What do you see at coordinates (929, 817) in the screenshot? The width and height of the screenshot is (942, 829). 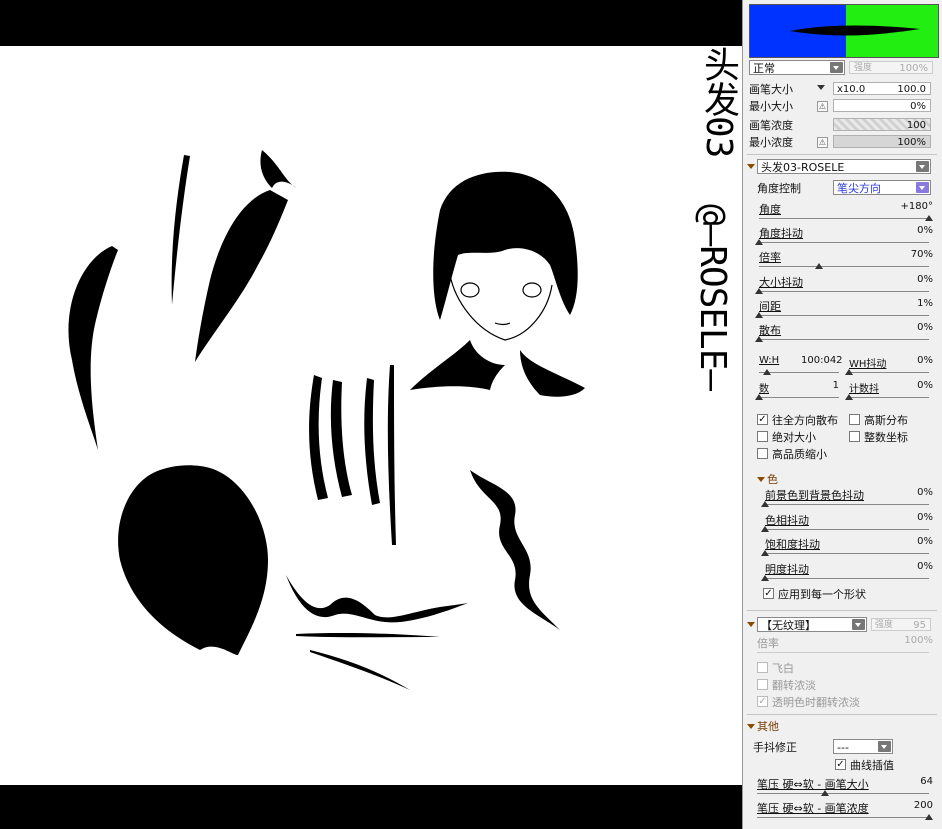 I see `pressure-density-thumb` at bounding box center [929, 817].